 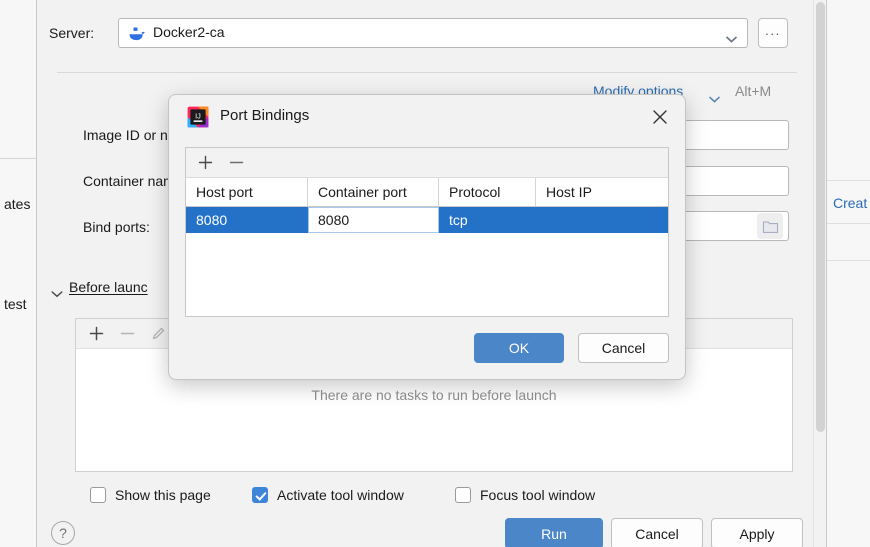 What do you see at coordinates (340, 495) in the screenshot?
I see `activate-tool-window-label: Activate tool window` at bounding box center [340, 495].